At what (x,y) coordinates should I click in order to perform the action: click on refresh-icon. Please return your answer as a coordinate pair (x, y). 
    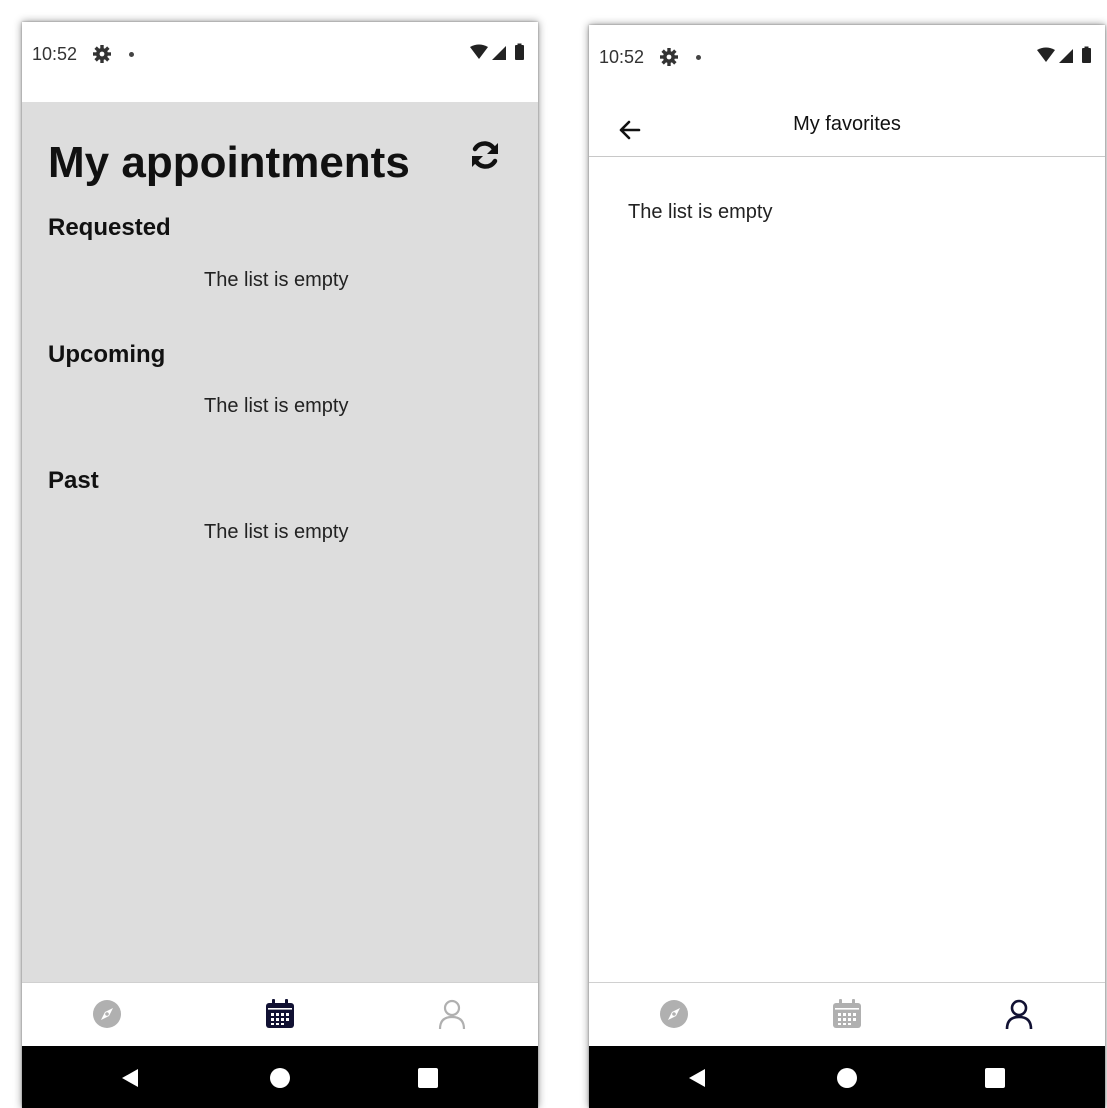
    Looking at the image, I should click on (485, 155).